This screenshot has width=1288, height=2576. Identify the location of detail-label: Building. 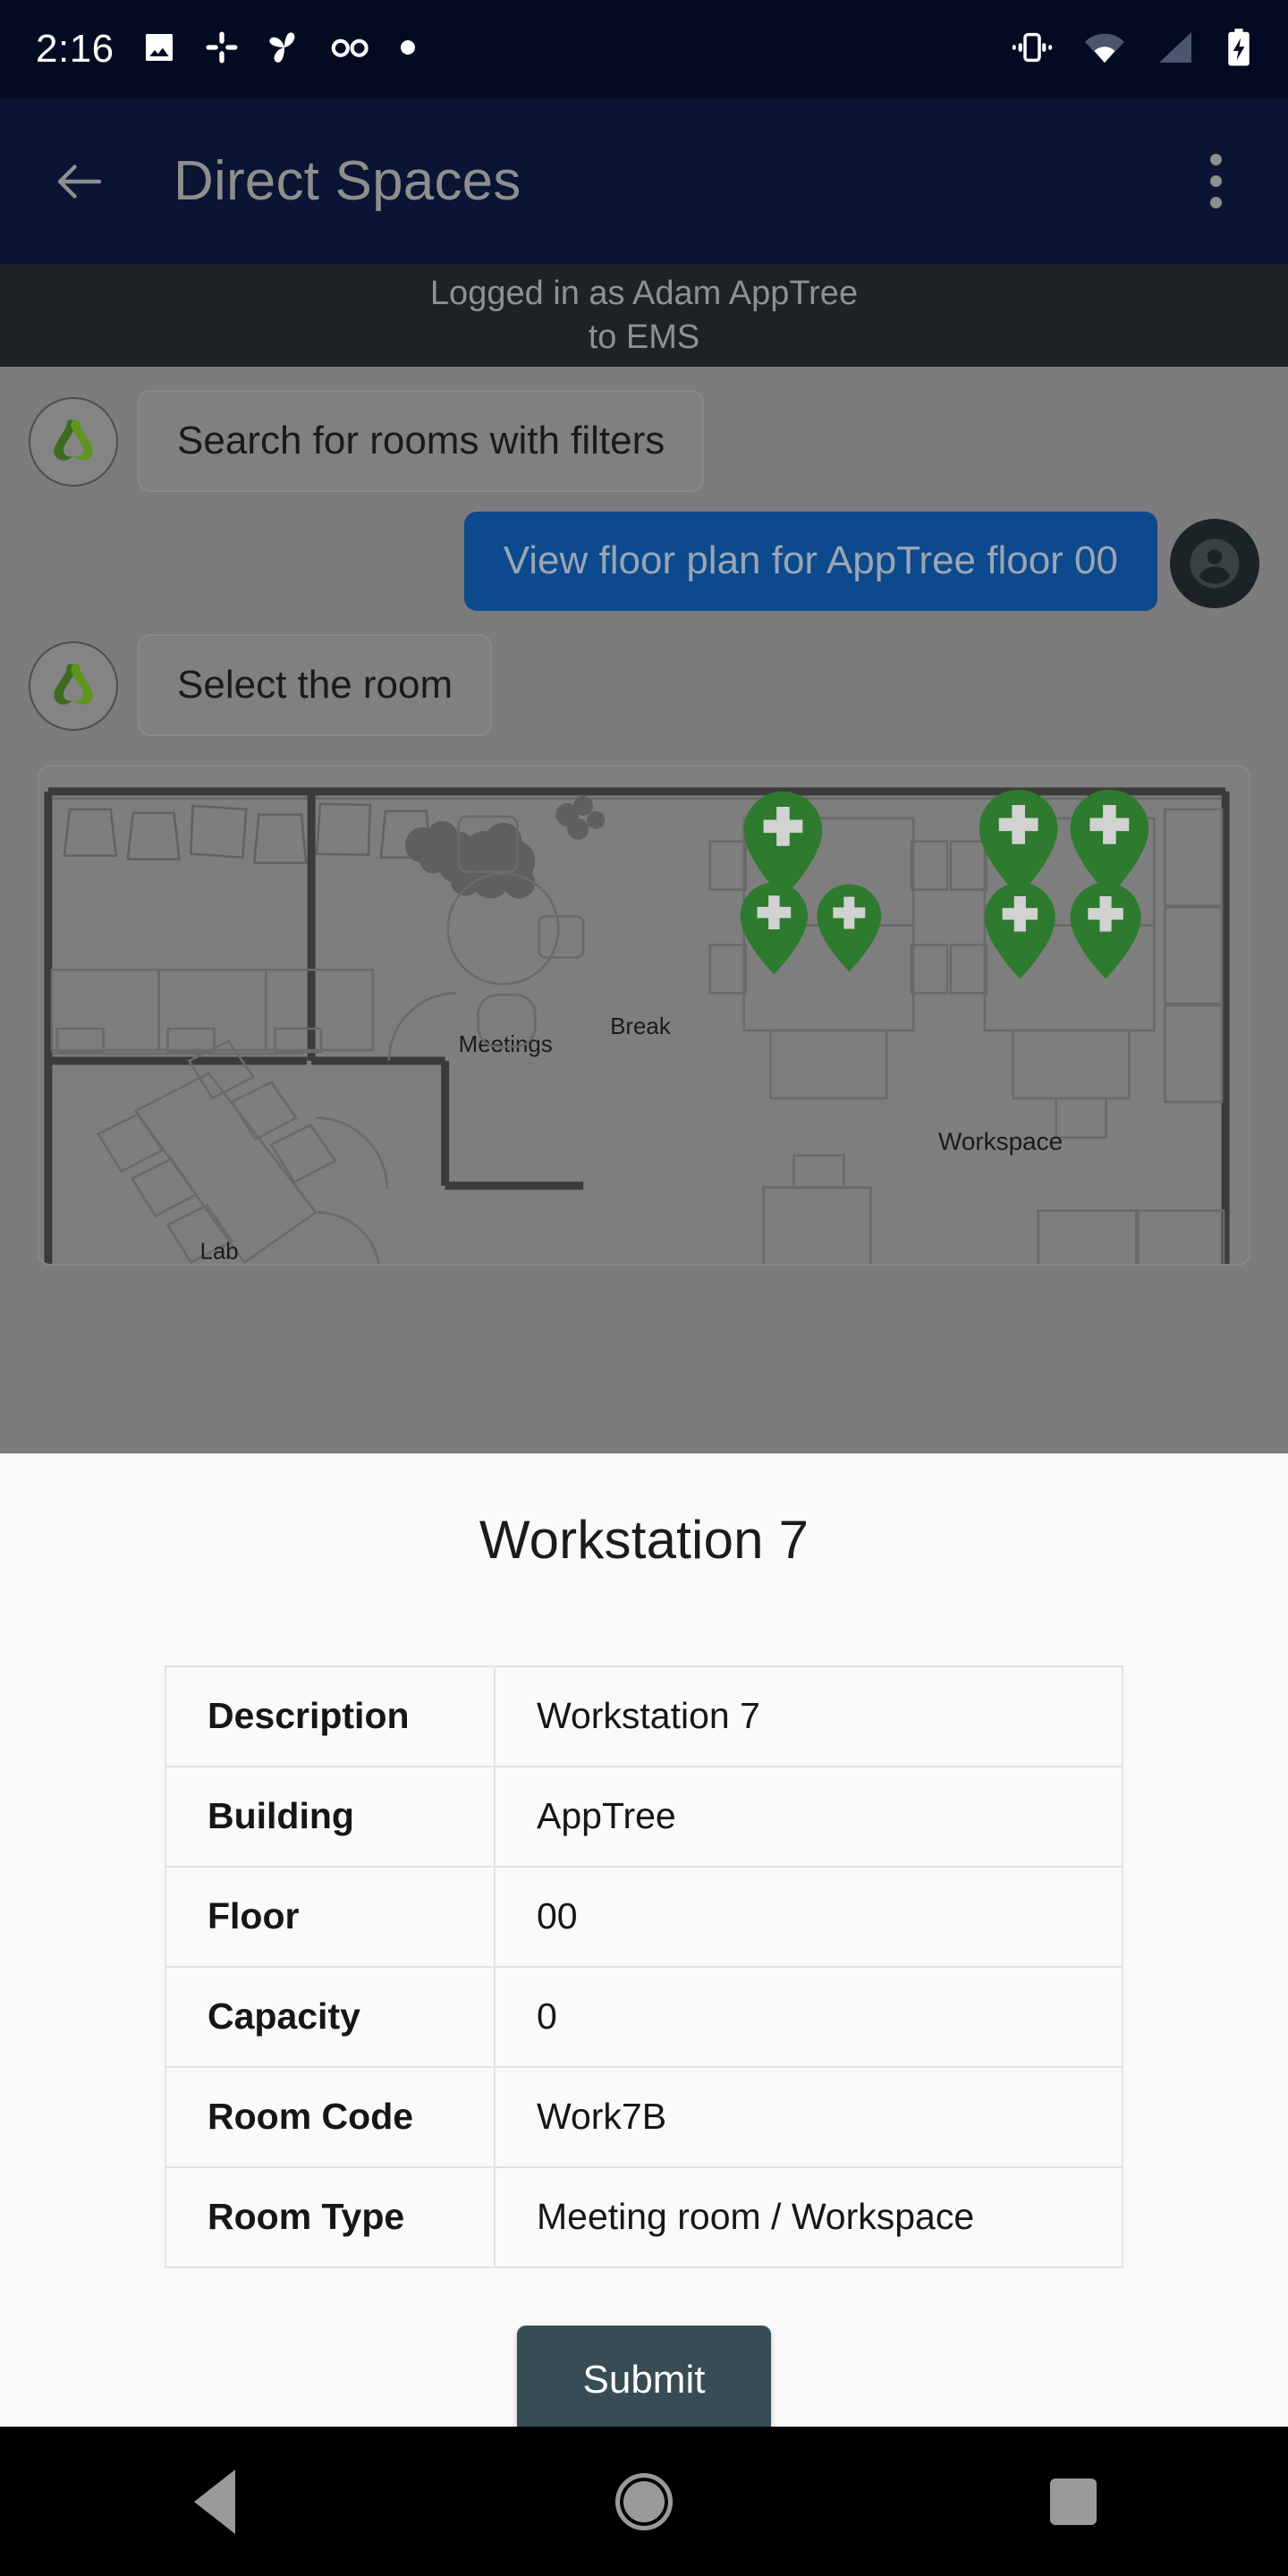
(330, 1817).